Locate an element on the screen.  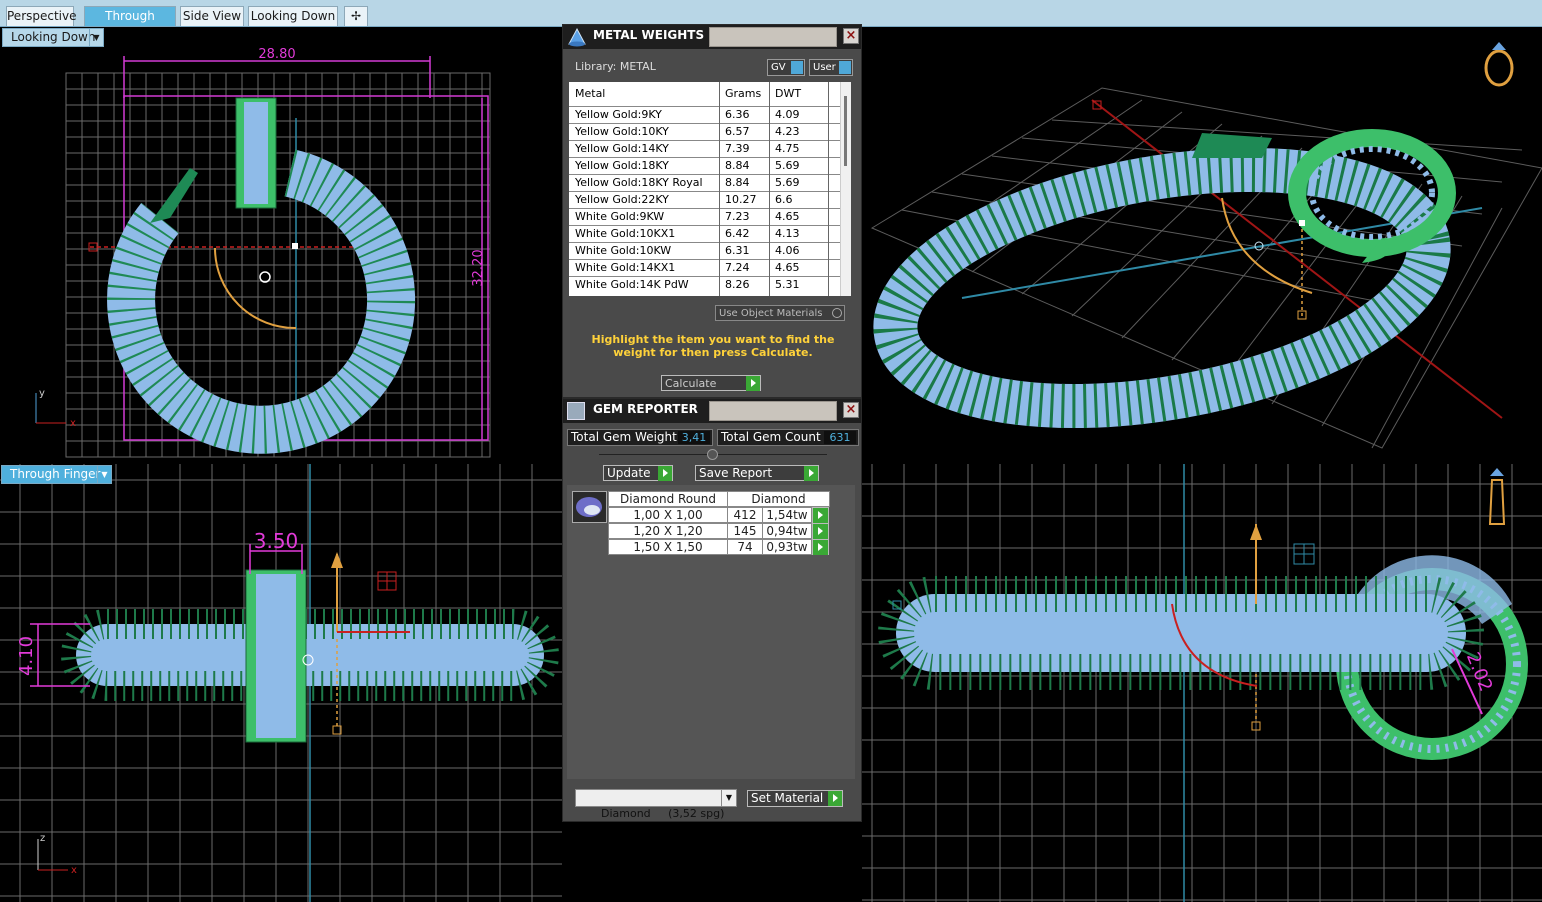
tab-perspective: Perspective is located at coordinates (41, 16).